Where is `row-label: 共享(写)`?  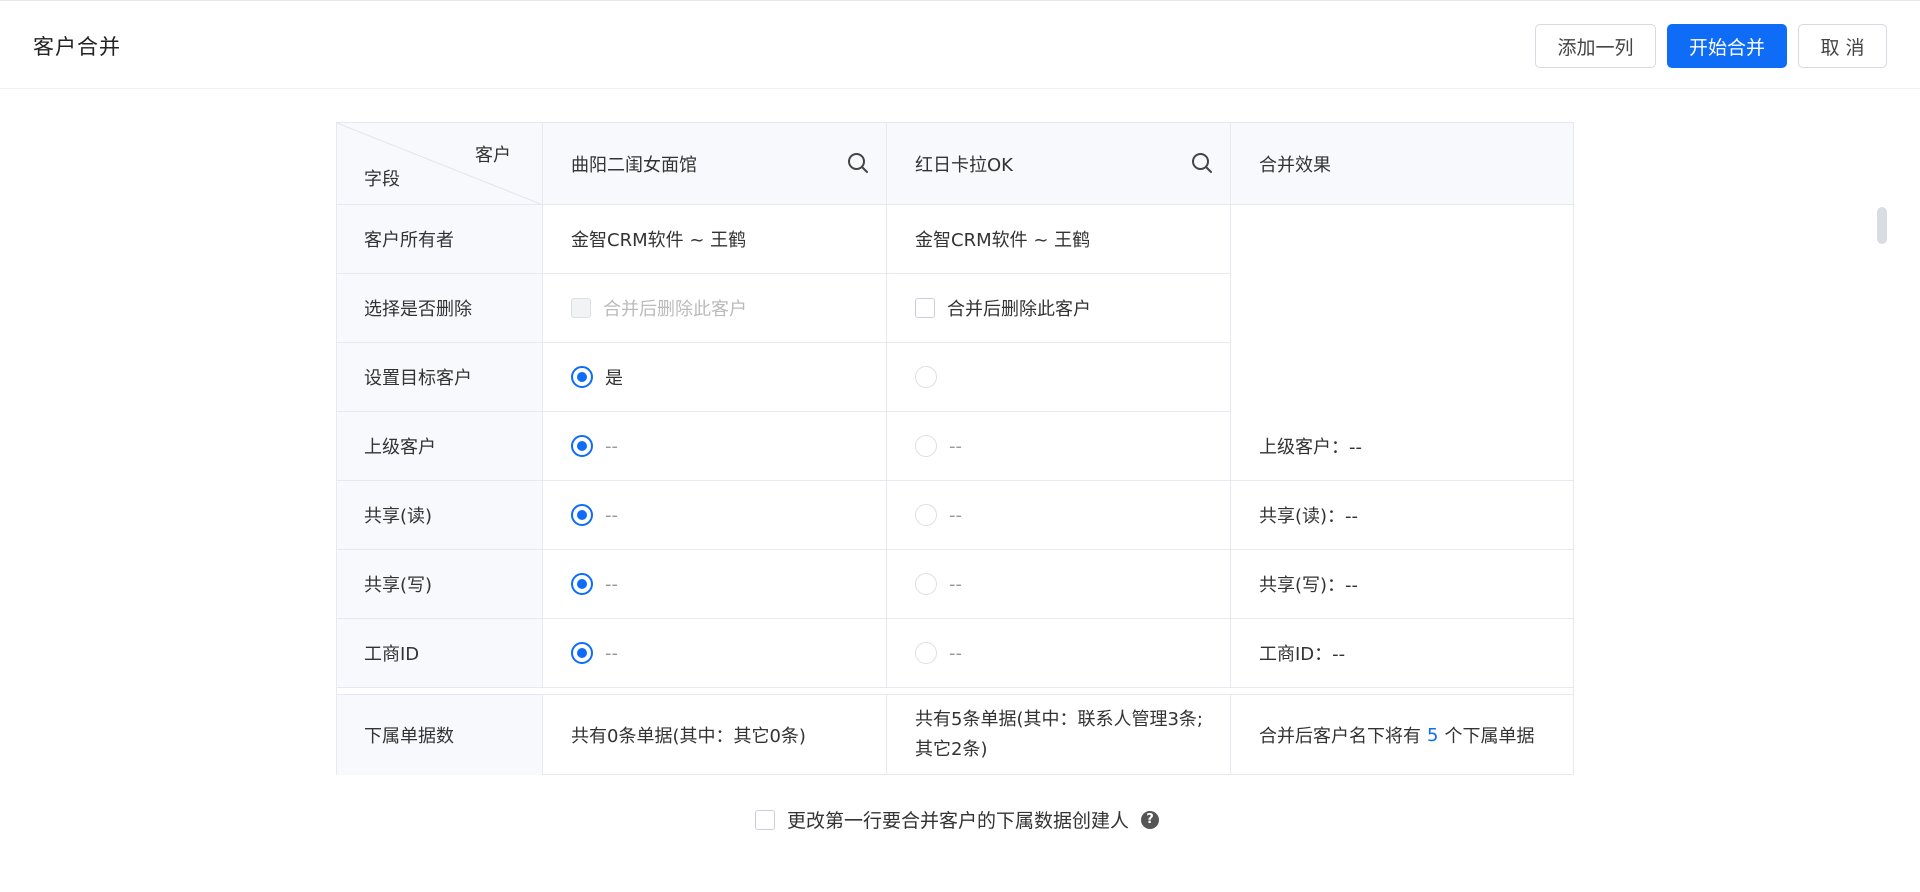
row-label: 共享(写) is located at coordinates (440, 584).